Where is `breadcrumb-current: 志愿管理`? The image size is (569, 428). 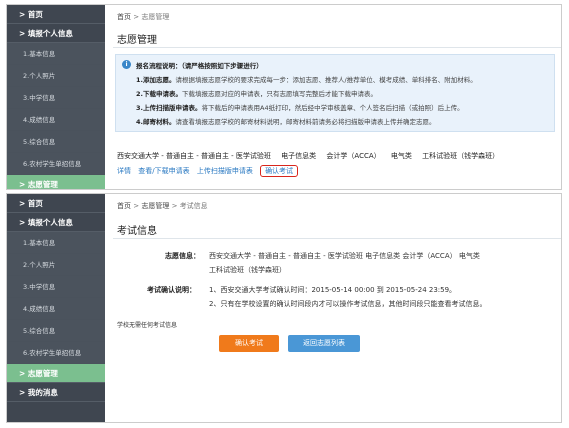
breadcrumb-current: 志愿管理 is located at coordinates (155, 17).